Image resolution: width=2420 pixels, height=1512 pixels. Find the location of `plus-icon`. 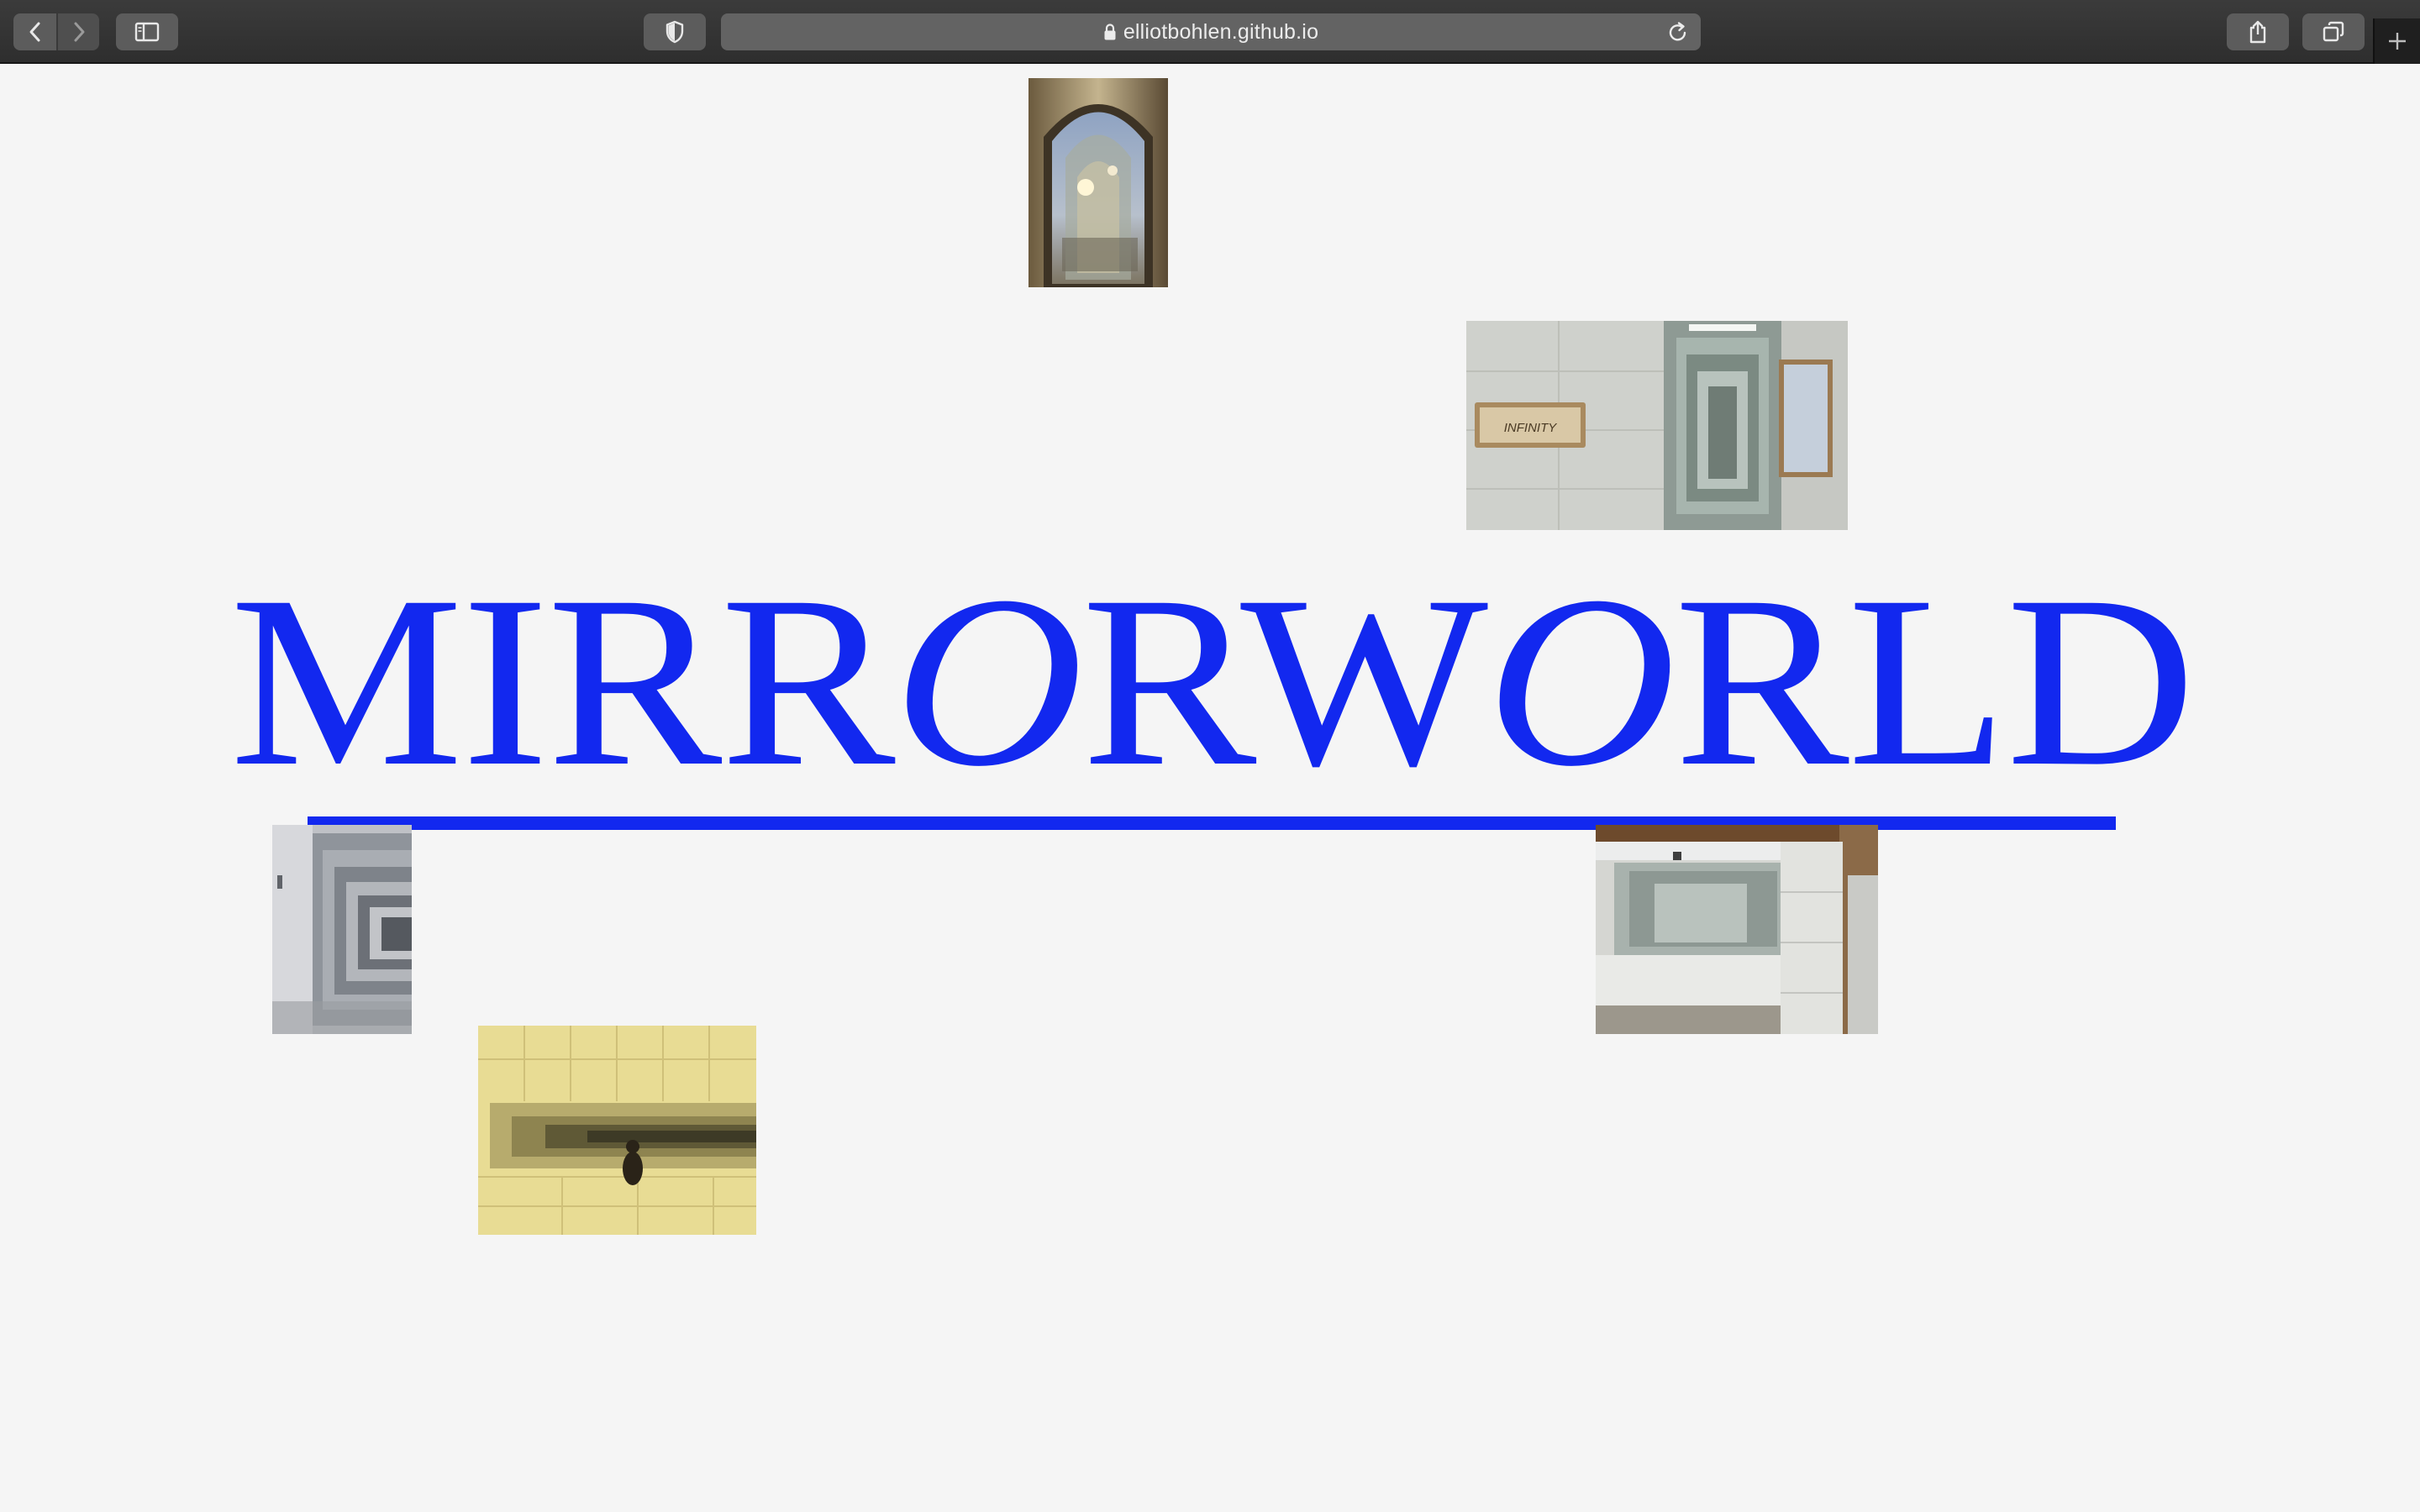

plus-icon is located at coordinates (2397, 41).